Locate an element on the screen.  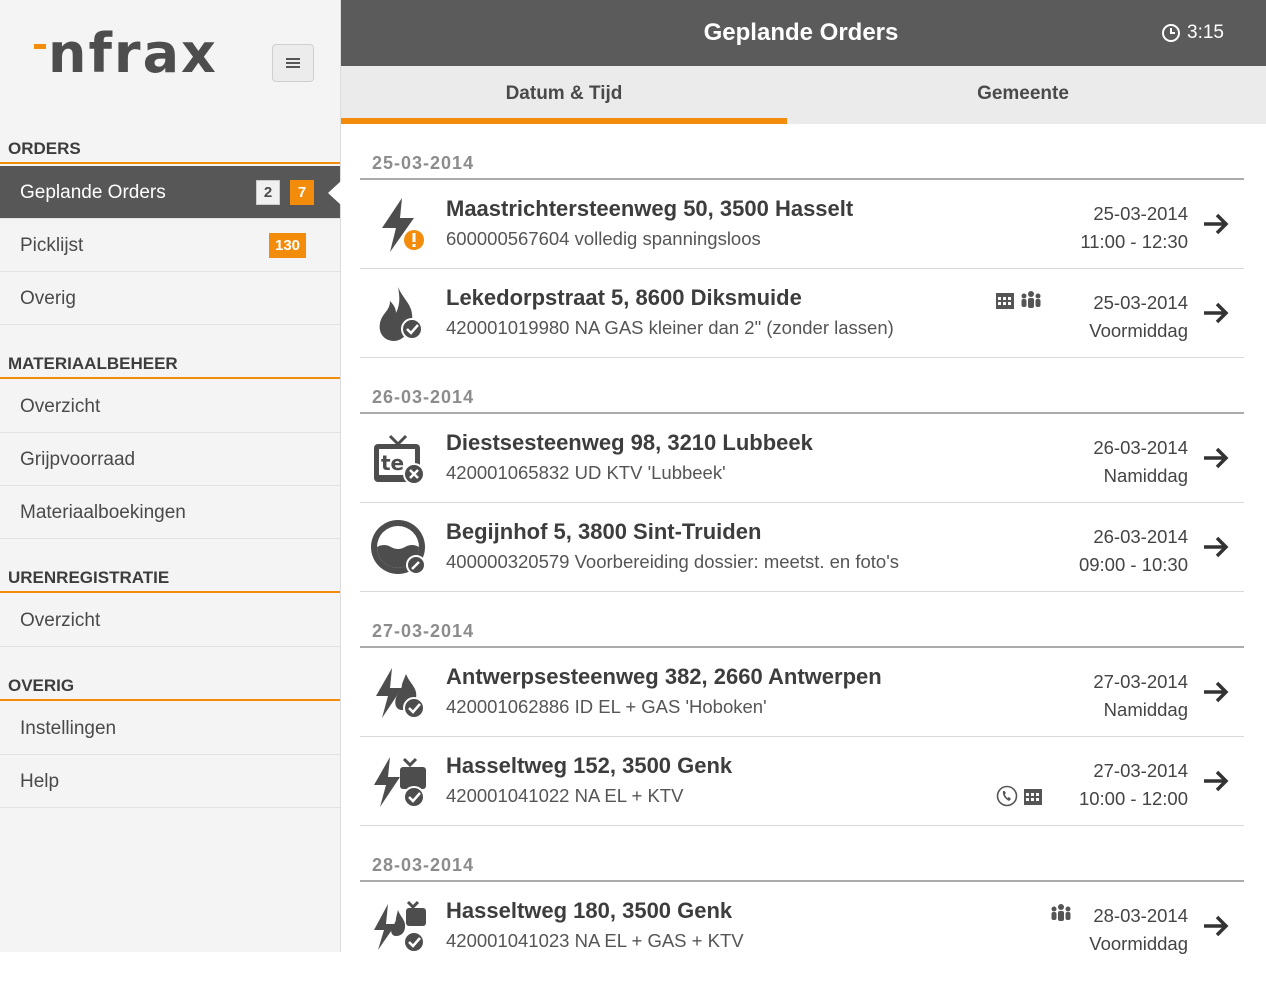
order-schedule: 28-03-2014 Voormiddag is located at coordinates (1138, 930).